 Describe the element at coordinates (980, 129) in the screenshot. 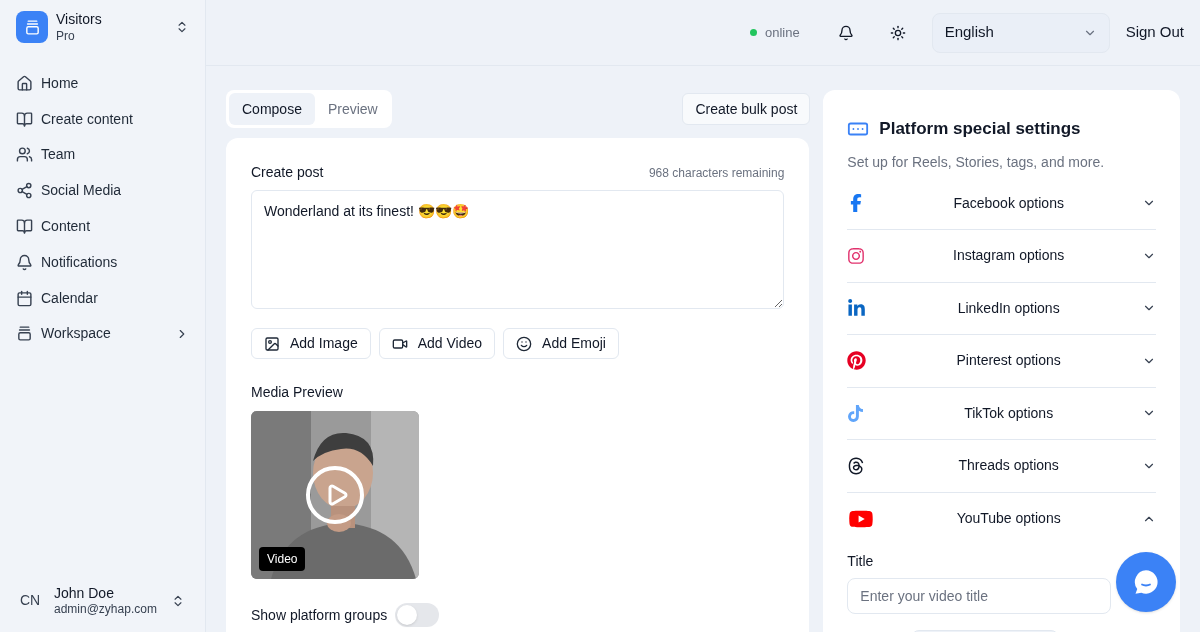

I see `card-title: Platform special settings` at that location.